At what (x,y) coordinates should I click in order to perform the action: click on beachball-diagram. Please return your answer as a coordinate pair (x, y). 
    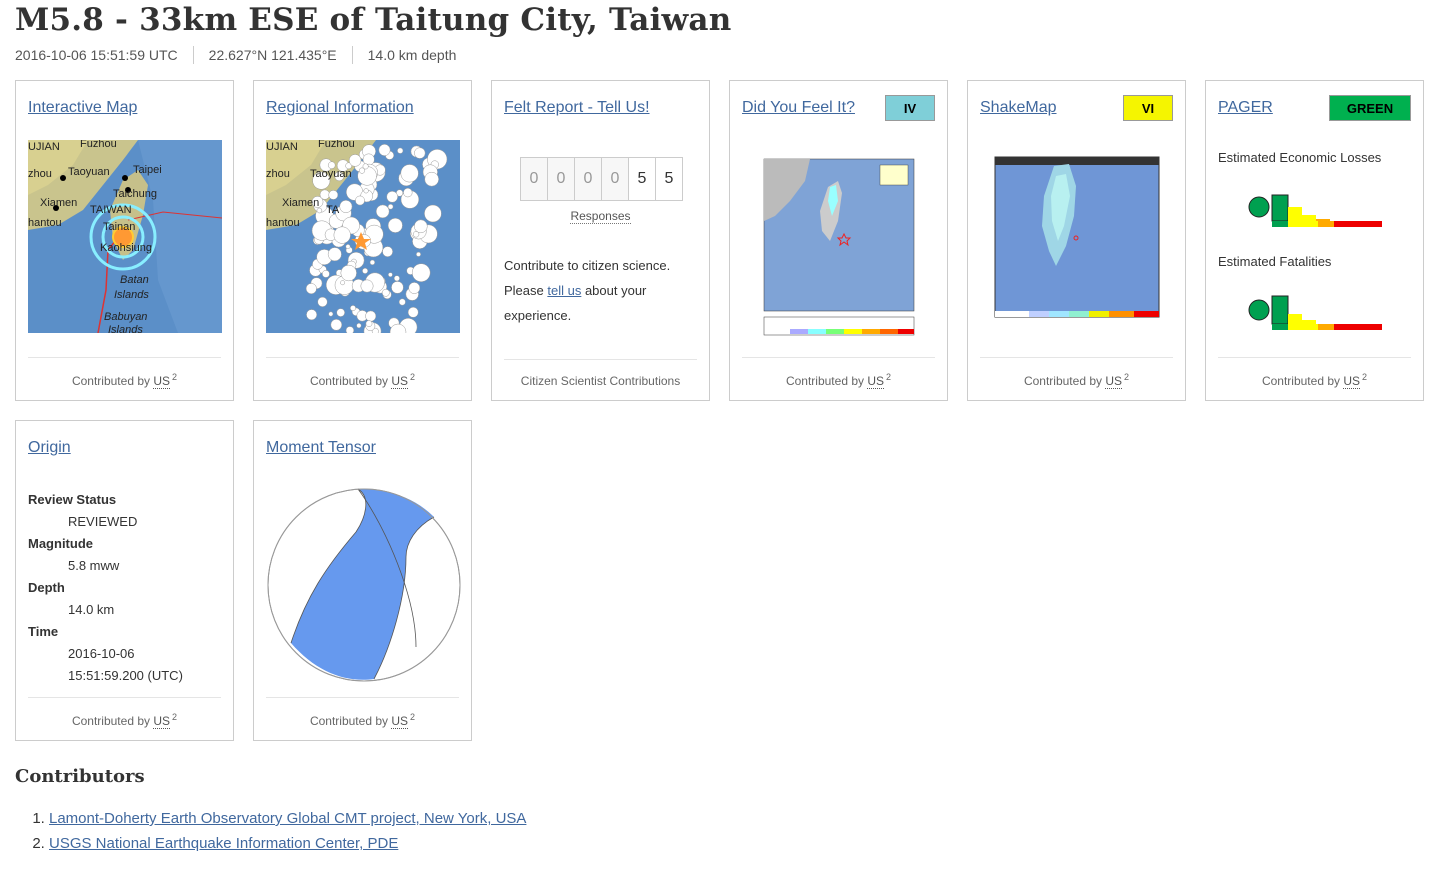
    Looking at the image, I should click on (364, 585).